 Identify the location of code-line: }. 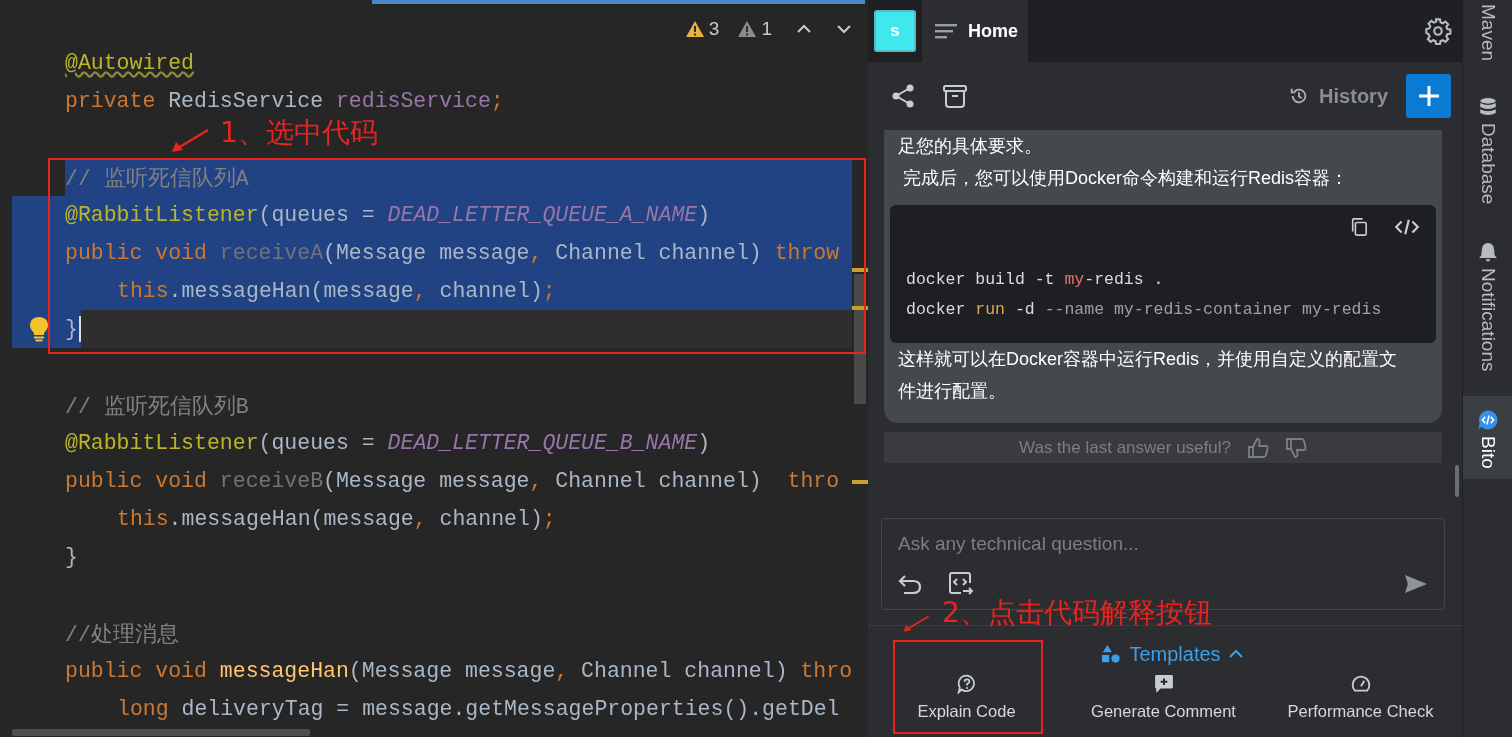
(71, 557).